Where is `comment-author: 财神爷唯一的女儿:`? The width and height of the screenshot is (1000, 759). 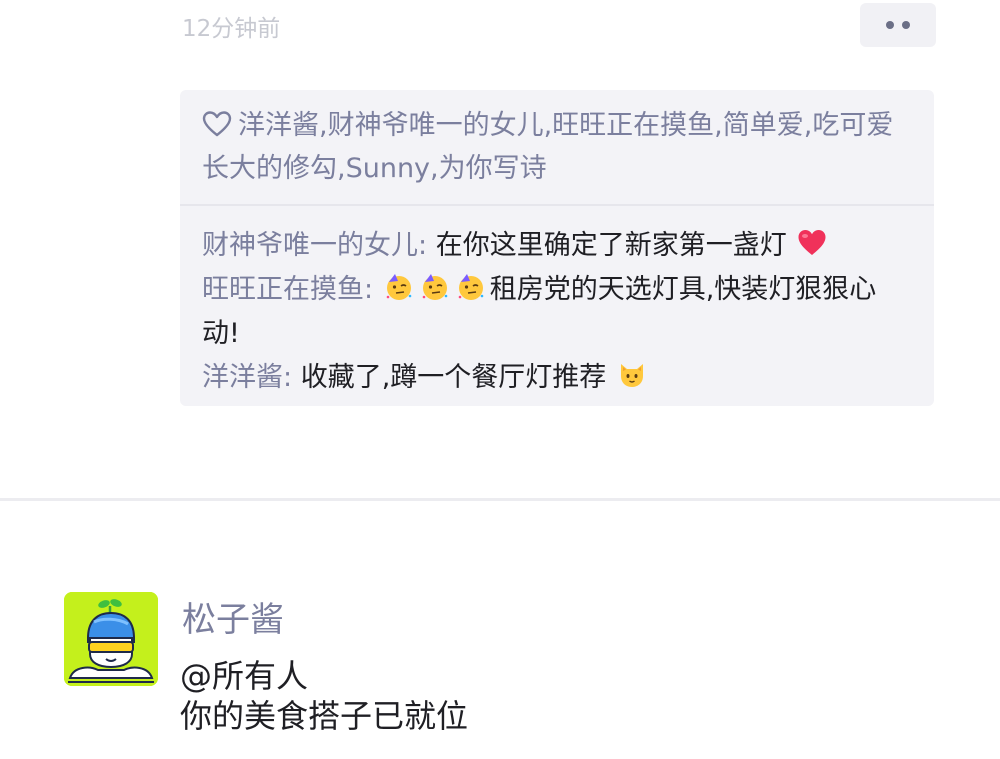
comment-author: 财神爷唯一的女儿: is located at coordinates (314, 245).